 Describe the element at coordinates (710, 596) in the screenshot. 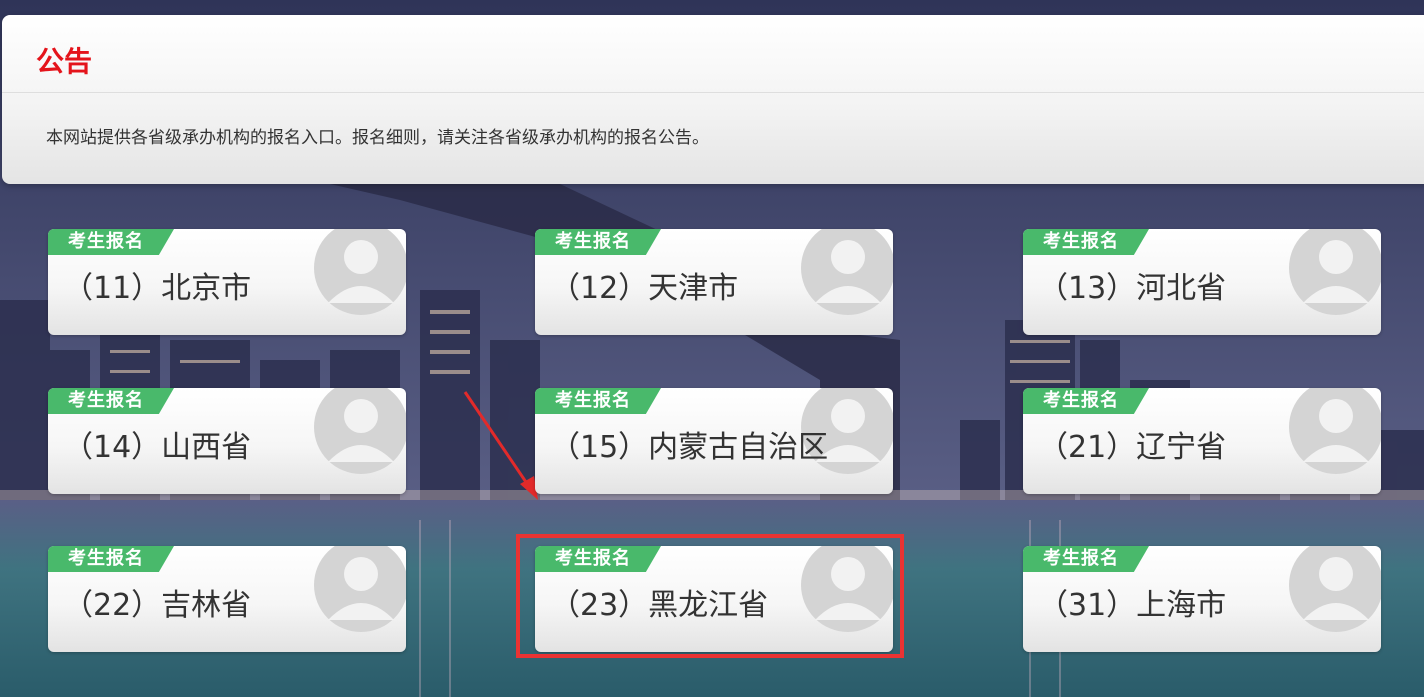

I see `highlight-box` at that location.